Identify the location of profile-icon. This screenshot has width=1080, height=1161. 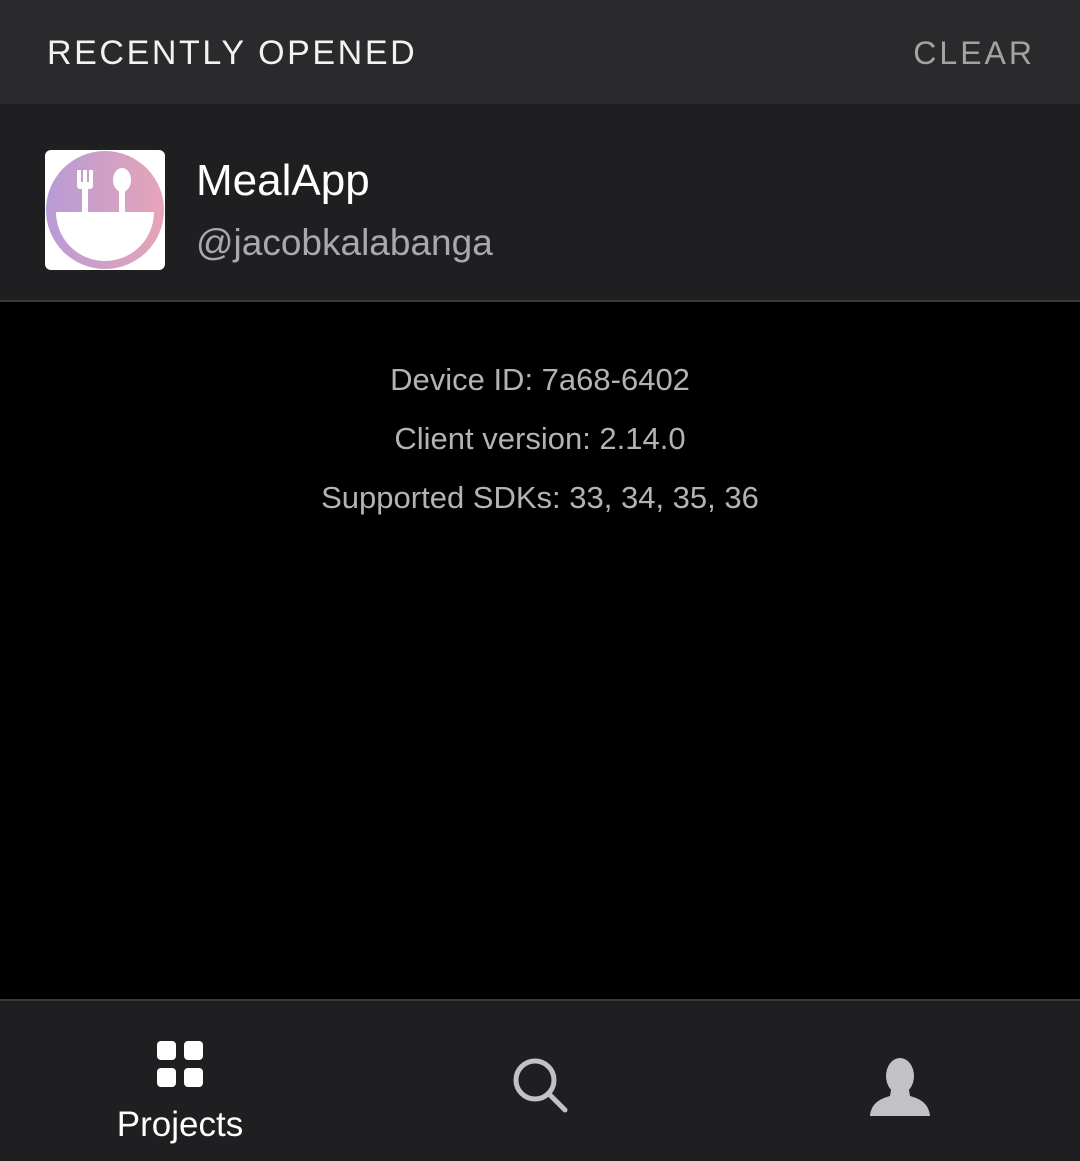
(900, 1089).